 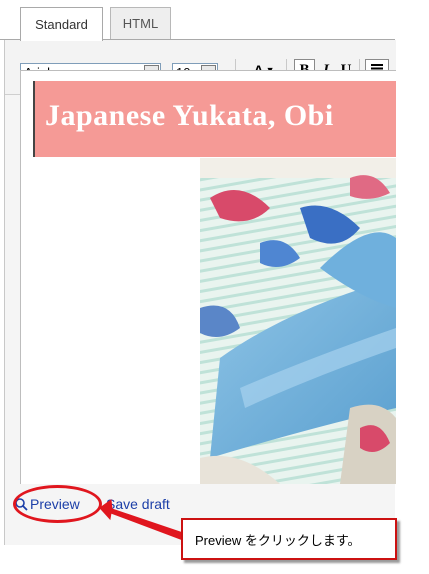 I want to click on instruction-callout: Preview をクリックします。, so click(x=289, y=539).